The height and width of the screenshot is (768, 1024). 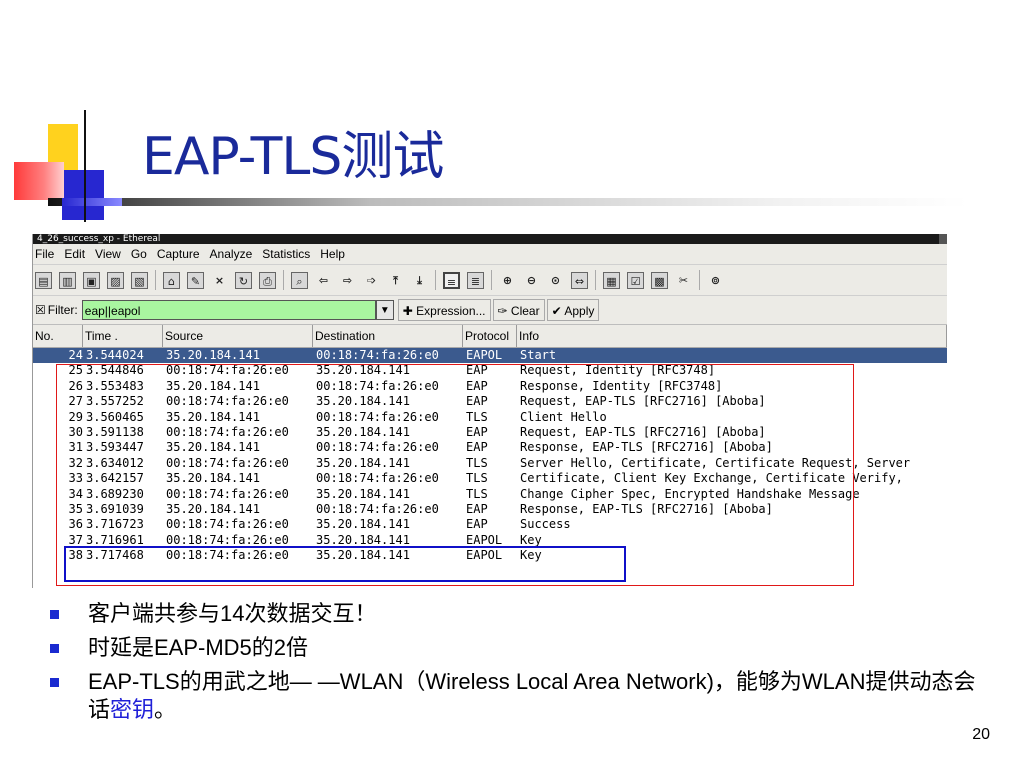 I want to click on column-header-protocol: Protocol, so click(x=490, y=336).